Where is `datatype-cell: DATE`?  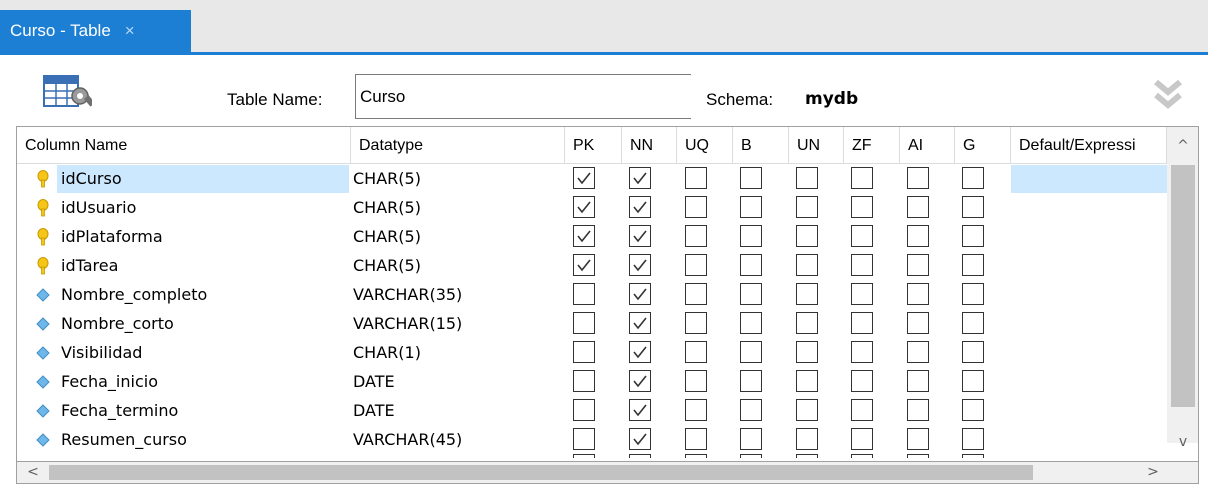 datatype-cell: DATE is located at coordinates (458, 411).